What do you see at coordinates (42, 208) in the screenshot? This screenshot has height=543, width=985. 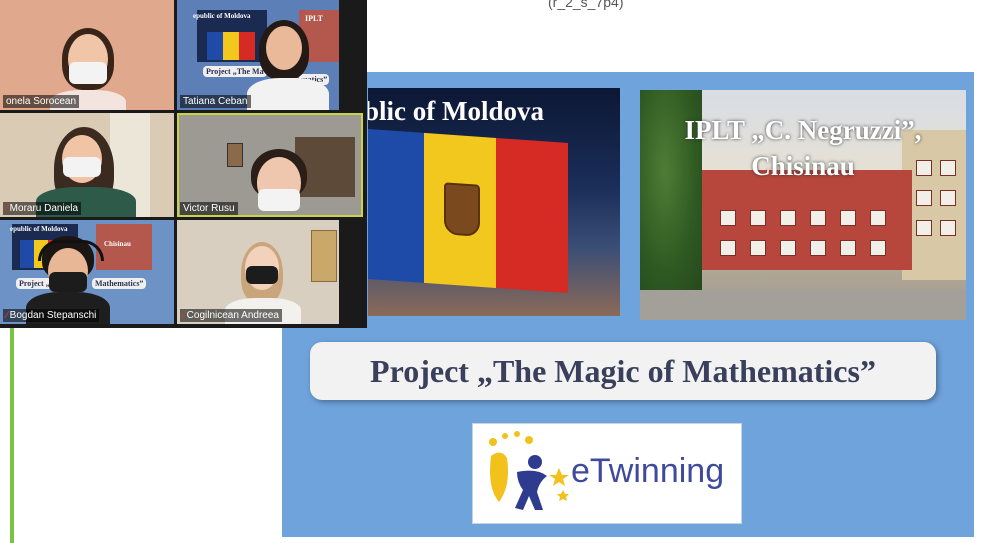 I see `participant-name: ⁄ Moraru Daniela` at bounding box center [42, 208].